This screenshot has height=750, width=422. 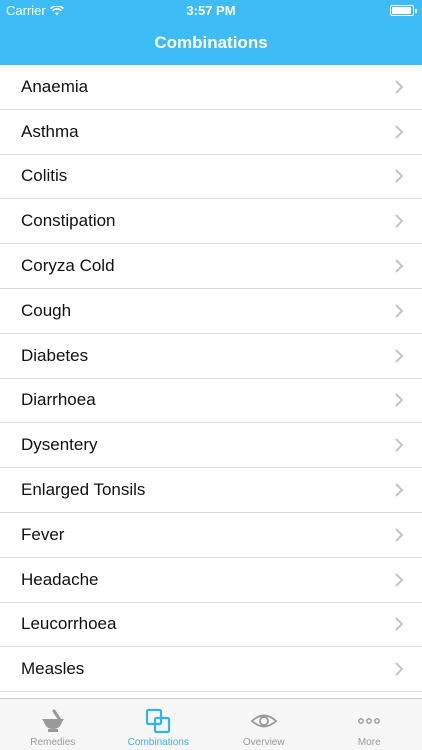 I want to click on list-item-label: Coryza Cold, so click(x=68, y=266).